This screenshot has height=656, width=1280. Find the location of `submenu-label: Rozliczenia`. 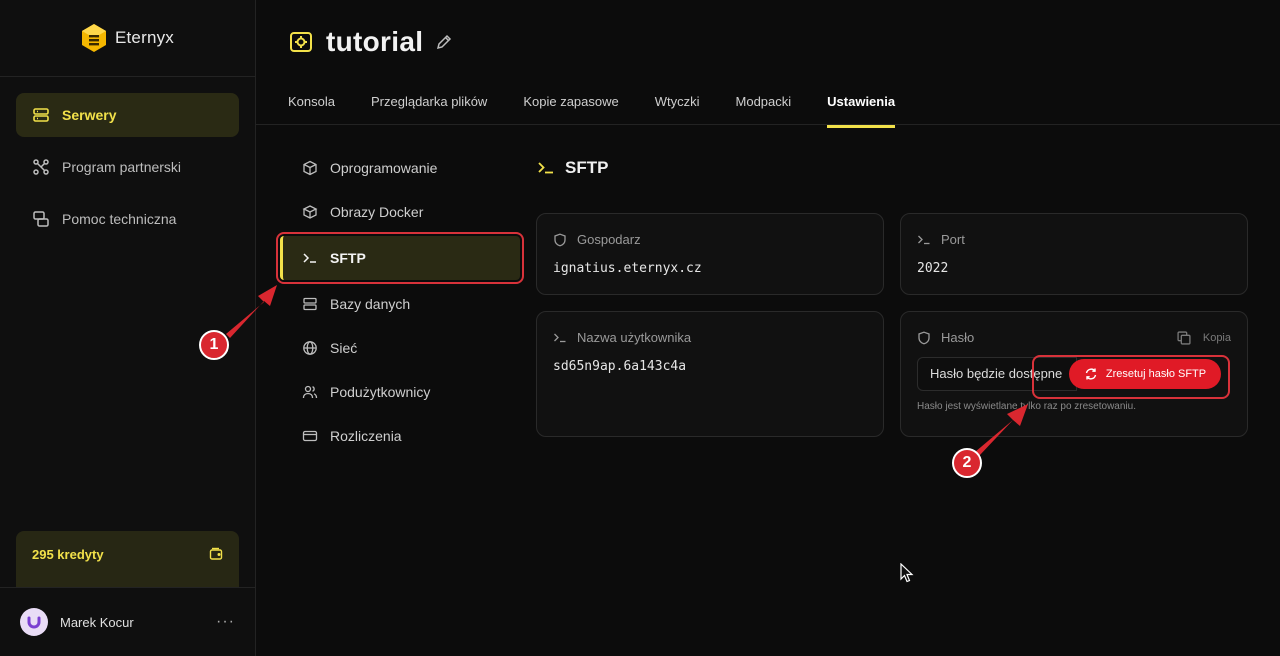

submenu-label: Rozliczenia is located at coordinates (366, 436).